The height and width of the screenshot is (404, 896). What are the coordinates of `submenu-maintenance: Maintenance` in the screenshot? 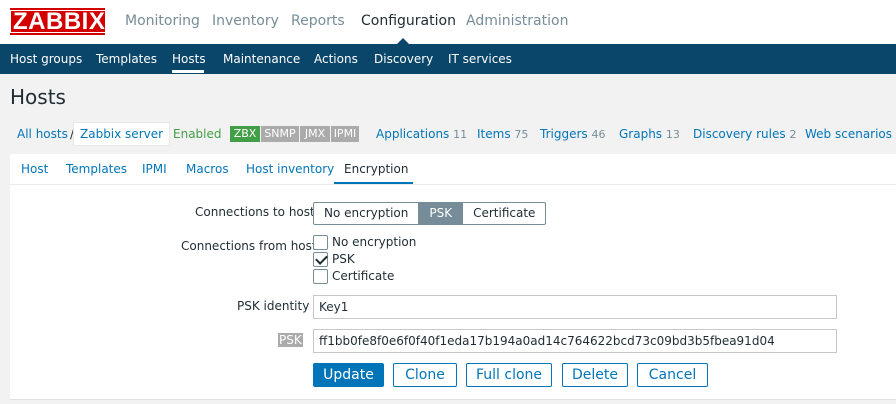 It's located at (261, 59).